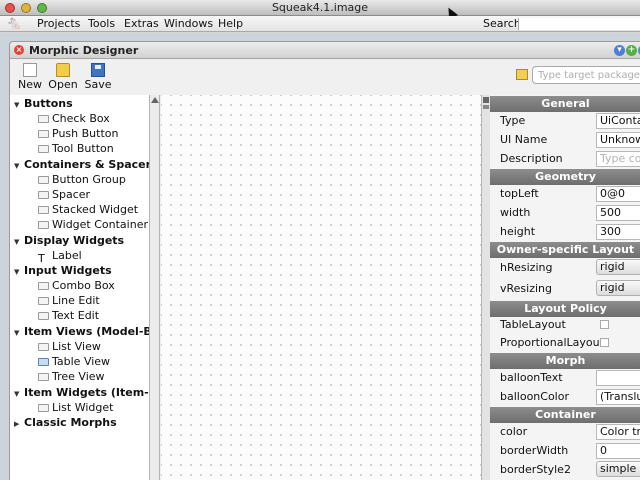 The width and height of the screenshot is (640, 480). I want to click on tree-category-containers: ▼ Containers & Spacer, so click(81, 165).